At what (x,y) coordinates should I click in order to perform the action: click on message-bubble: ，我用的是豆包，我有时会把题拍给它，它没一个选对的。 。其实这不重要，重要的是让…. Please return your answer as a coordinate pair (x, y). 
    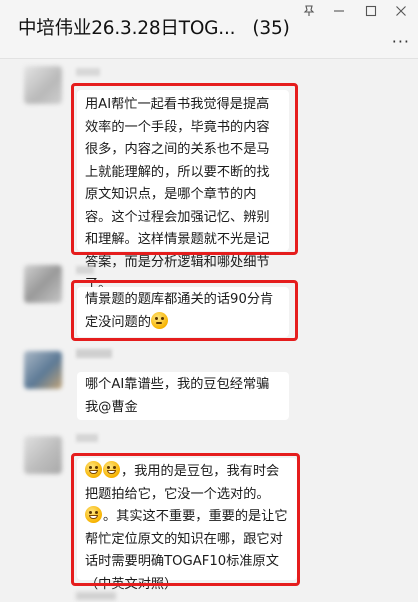
    Looking at the image, I should click on (187, 525).